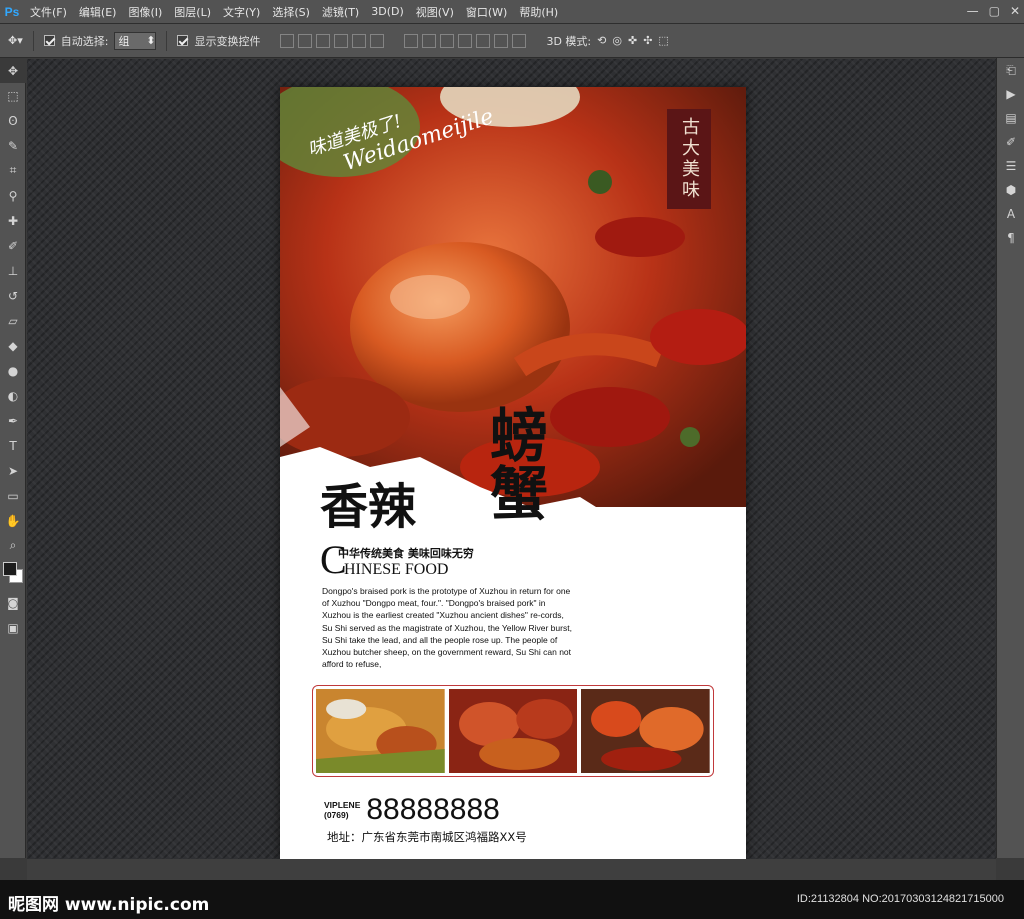  What do you see at coordinates (387, 11) in the screenshot?
I see `menu-3d: 3D(D)` at bounding box center [387, 11].